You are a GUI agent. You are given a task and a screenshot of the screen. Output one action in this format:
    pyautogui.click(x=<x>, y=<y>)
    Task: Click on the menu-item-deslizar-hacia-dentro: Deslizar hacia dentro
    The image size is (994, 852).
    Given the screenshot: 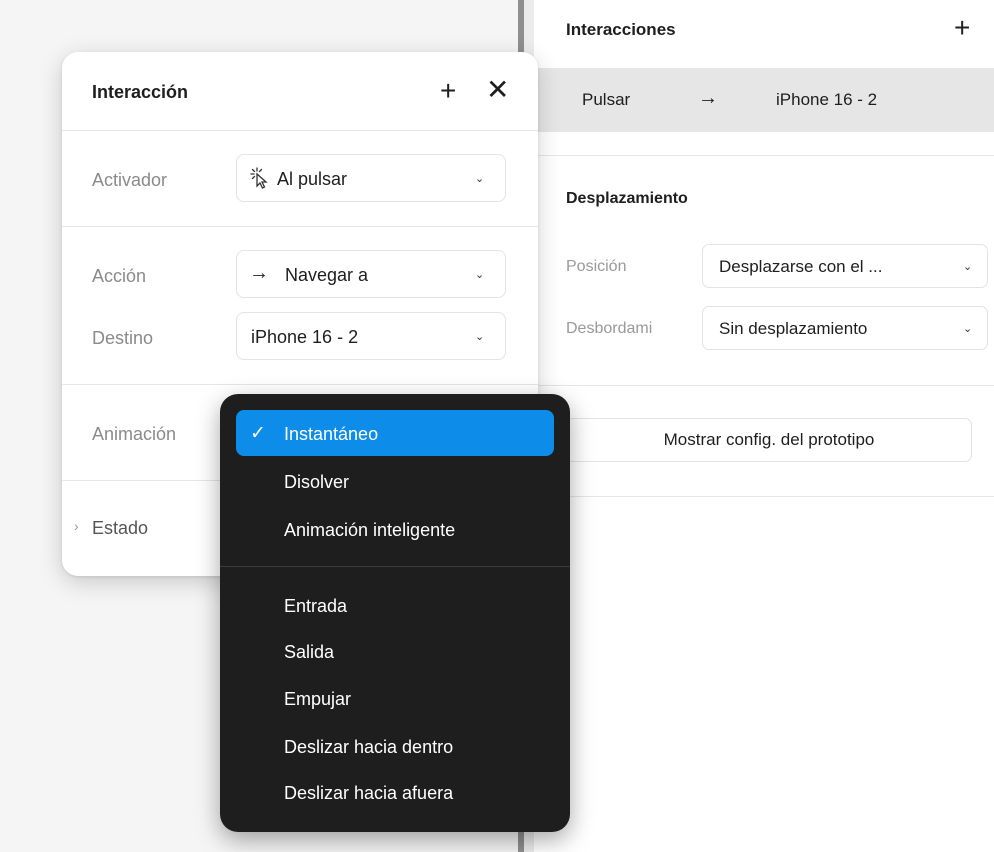 What is the action you would take?
    pyautogui.click(x=395, y=746)
    